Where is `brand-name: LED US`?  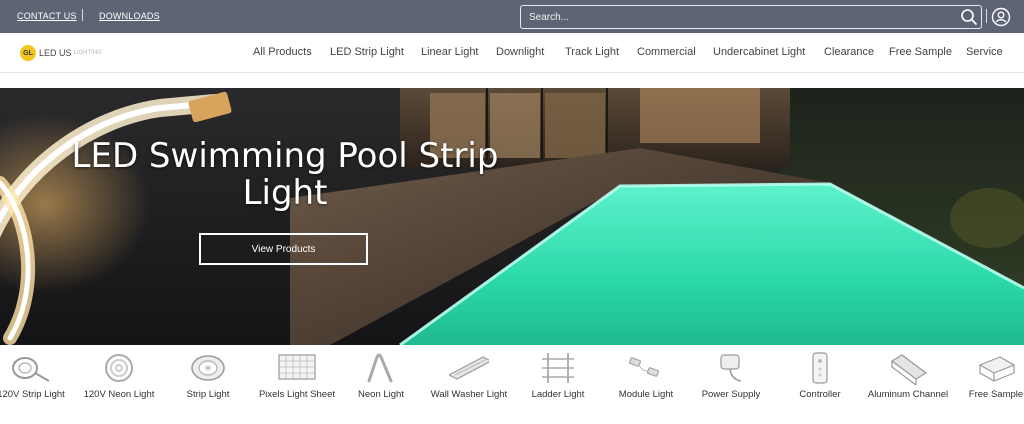
brand-name: LED US is located at coordinates (55, 53).